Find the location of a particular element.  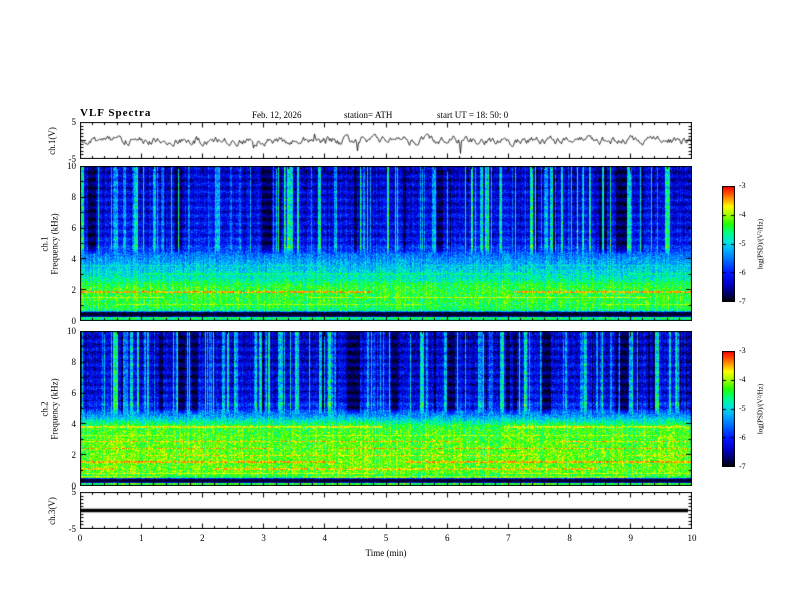

freq-tick-label: 10 is located at coordinates (71, 331).